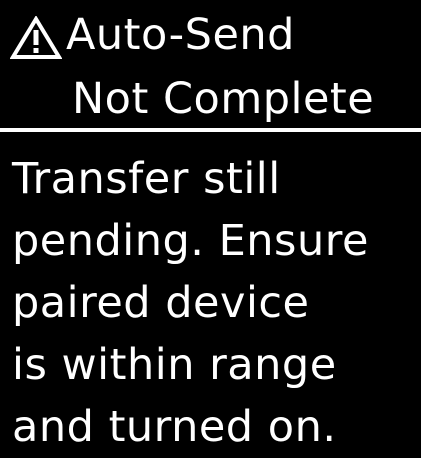 The image size is (421, 458). What do you see at coordinates (174, 365) in the screenshot?
I see `message-line-4: is within range` at bounding box center [174, 365].